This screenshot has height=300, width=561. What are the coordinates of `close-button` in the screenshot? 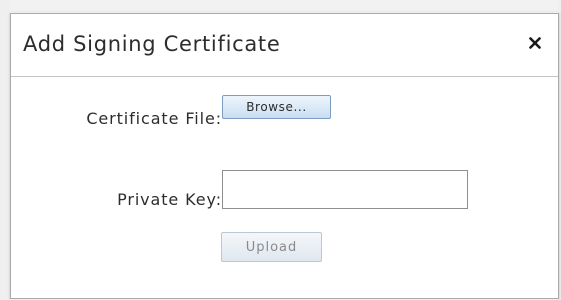 It's located at (535, 43).